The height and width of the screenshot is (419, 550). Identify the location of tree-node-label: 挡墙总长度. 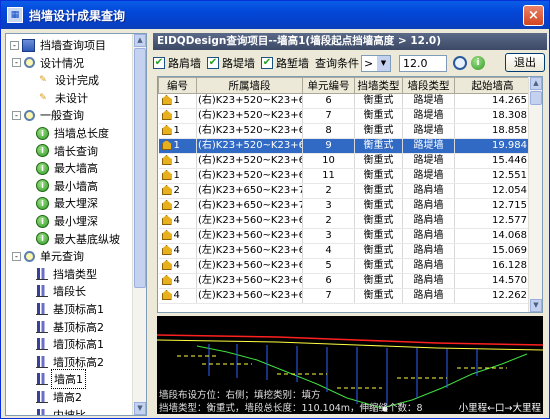
(81, 133).